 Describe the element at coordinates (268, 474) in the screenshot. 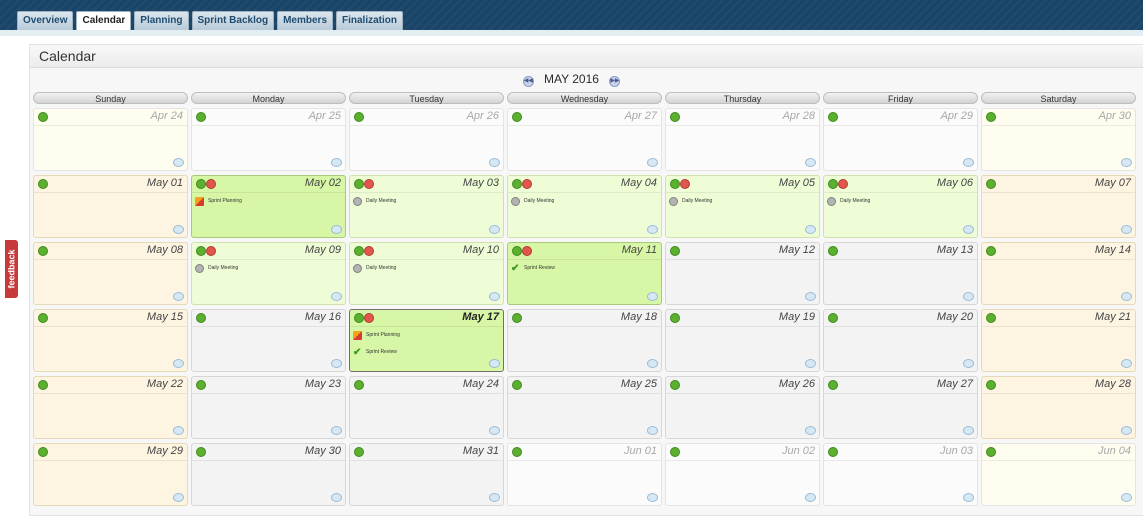

I see `day-cell: May 30` at that location.